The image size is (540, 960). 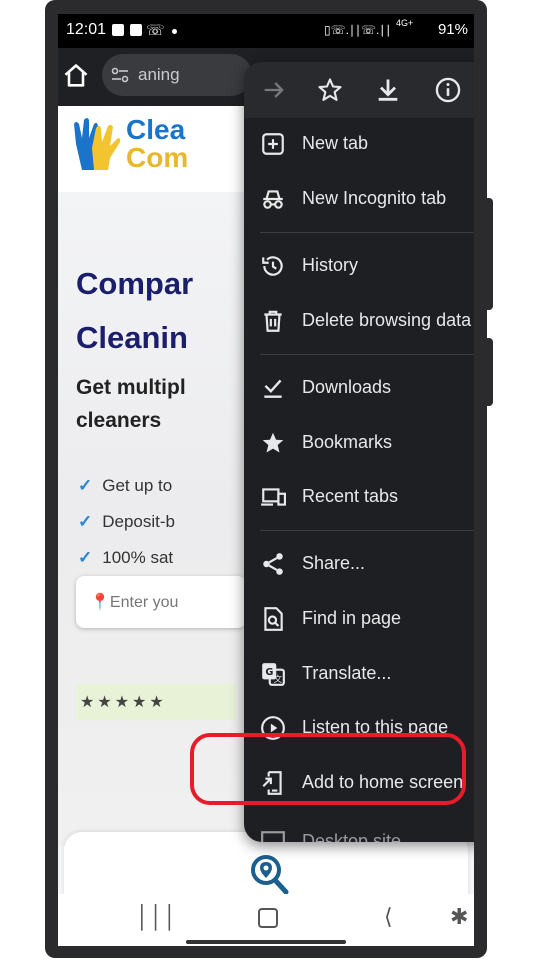 I want to click on site-settings-icon, so click(x=120, y=75).